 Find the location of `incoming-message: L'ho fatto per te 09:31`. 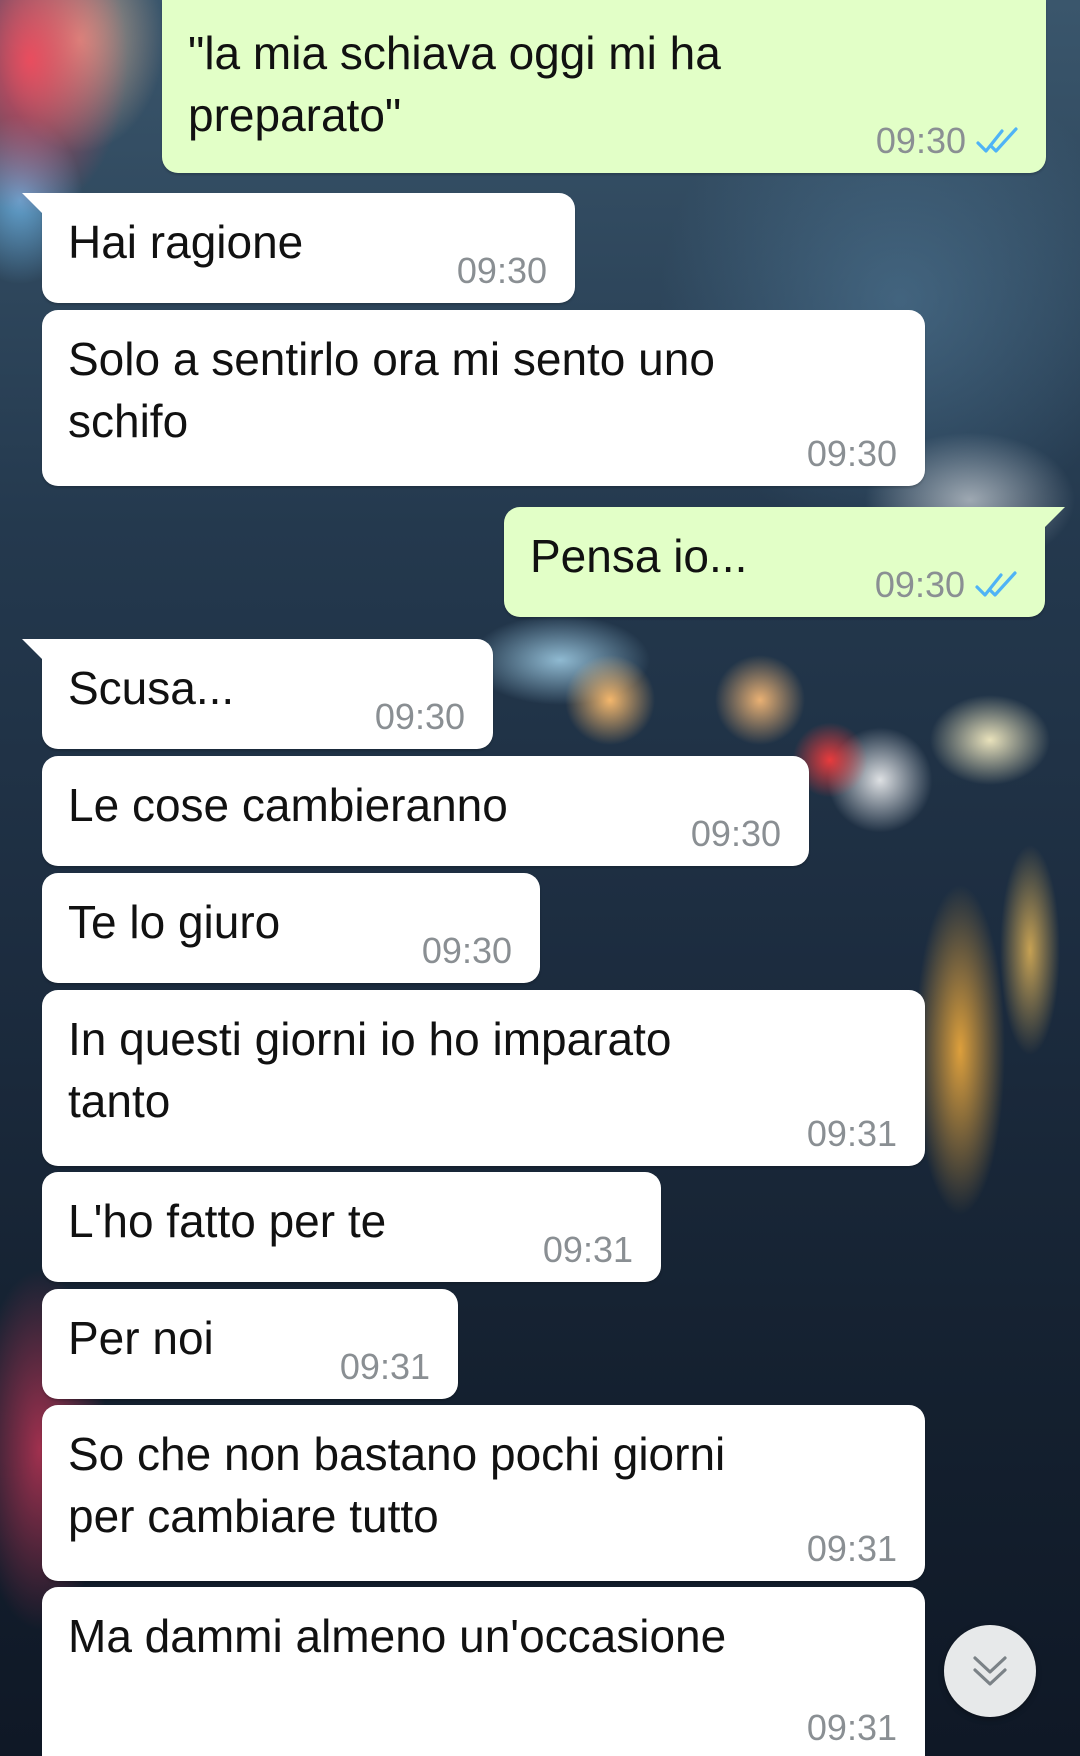

incoming-message: L'ho fatto per te 09:31 is located at coordinates (351, 1227).